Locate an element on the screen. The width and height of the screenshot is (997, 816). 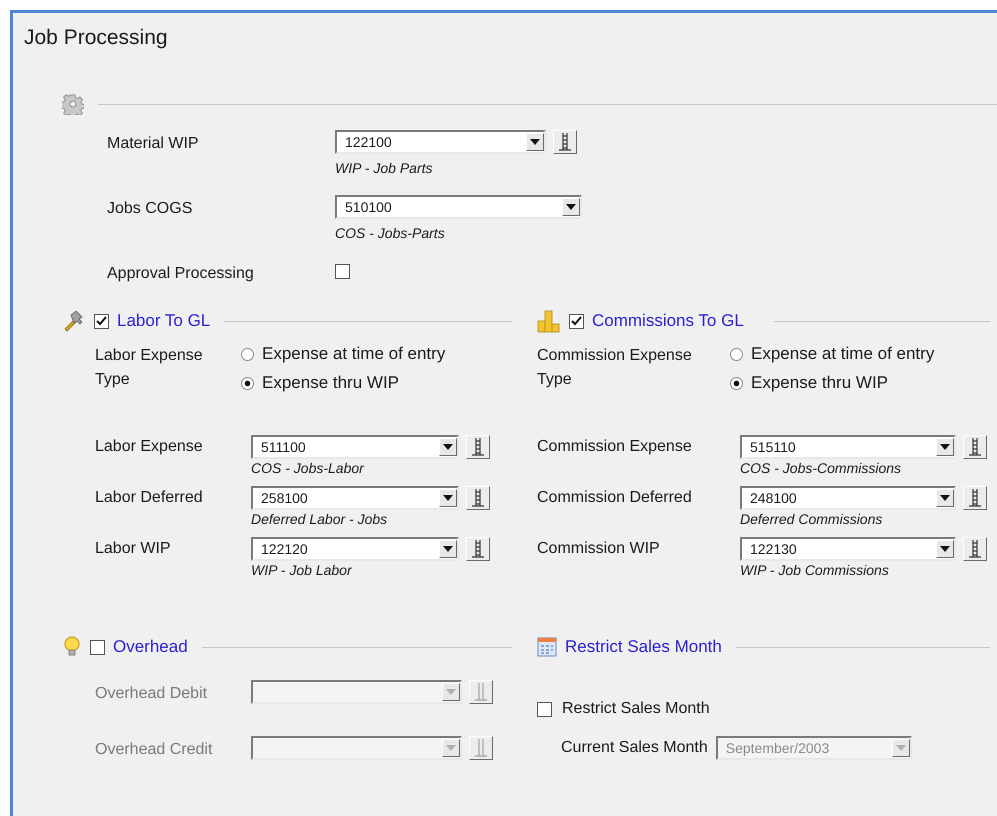
account-description: WIP - Job Commissions is located at coordinates (815, 570).